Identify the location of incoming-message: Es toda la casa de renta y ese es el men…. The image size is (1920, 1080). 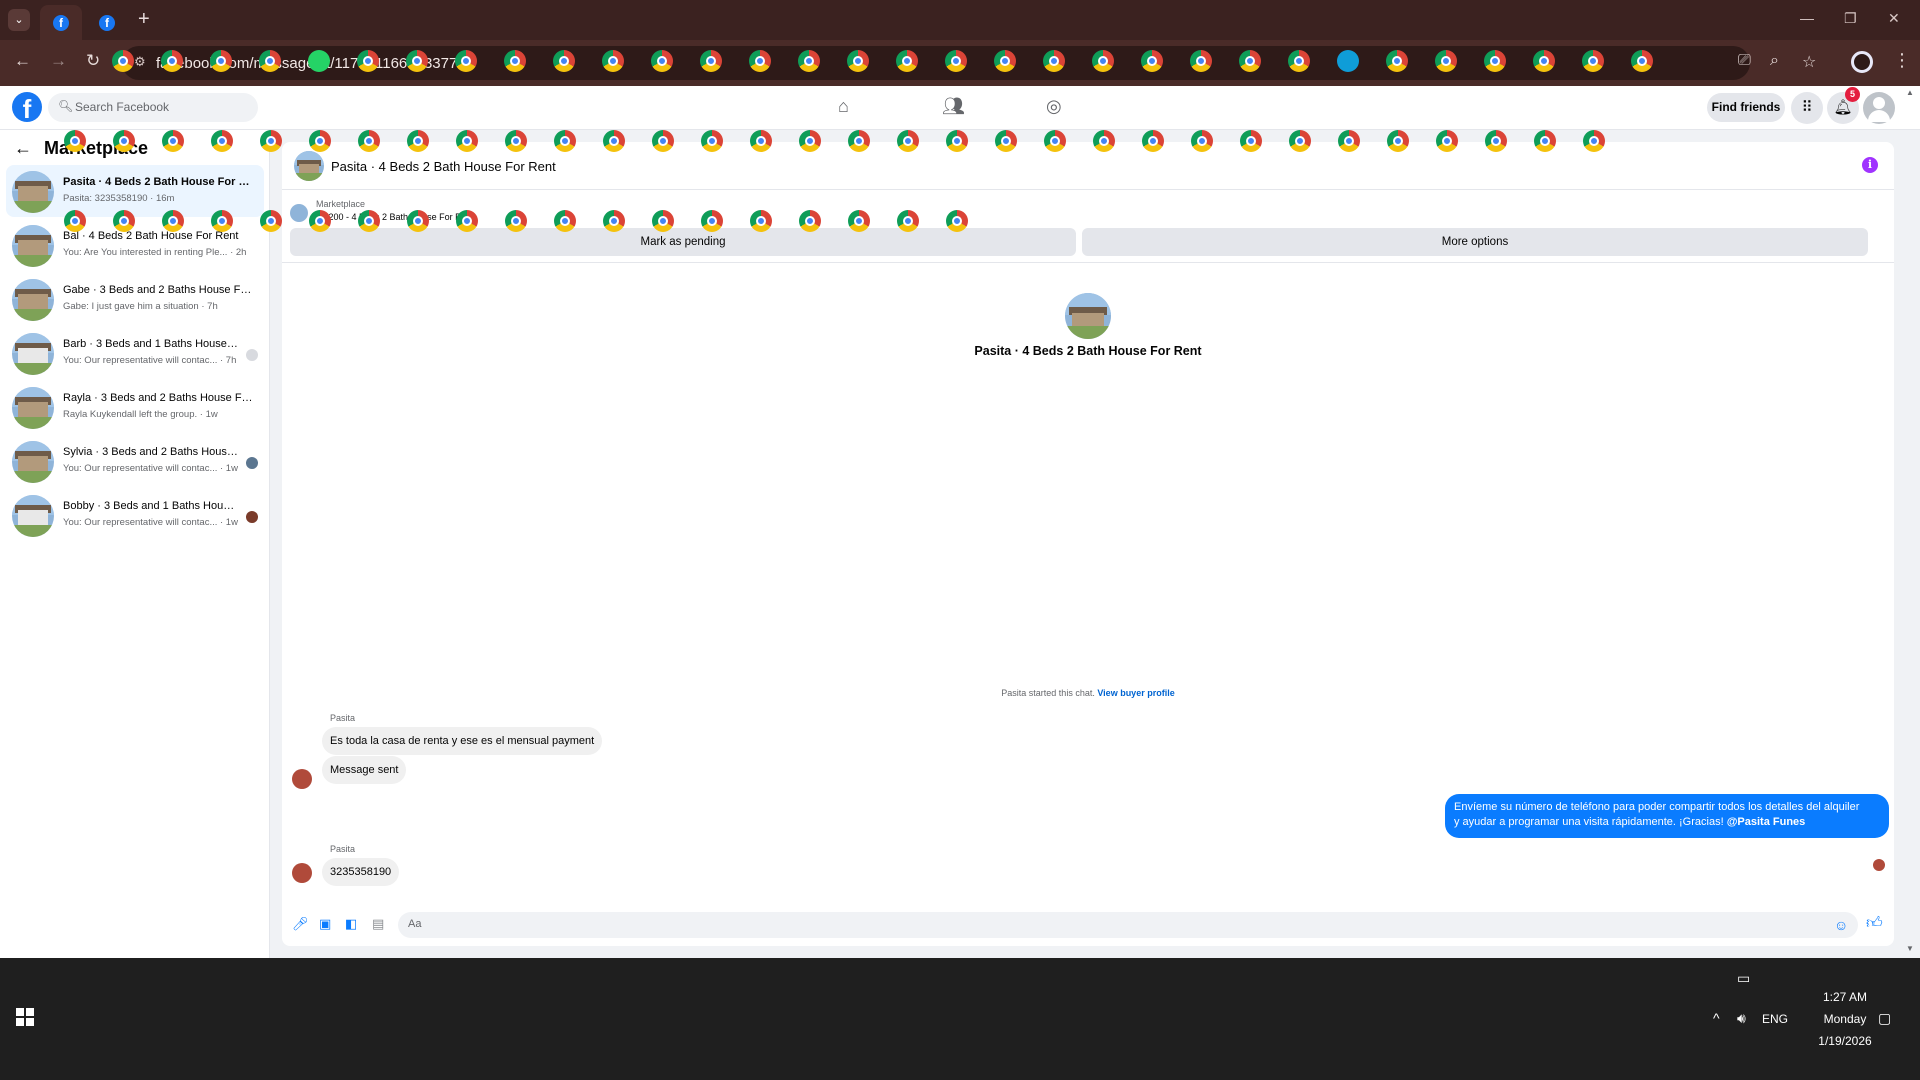
(462, 741).